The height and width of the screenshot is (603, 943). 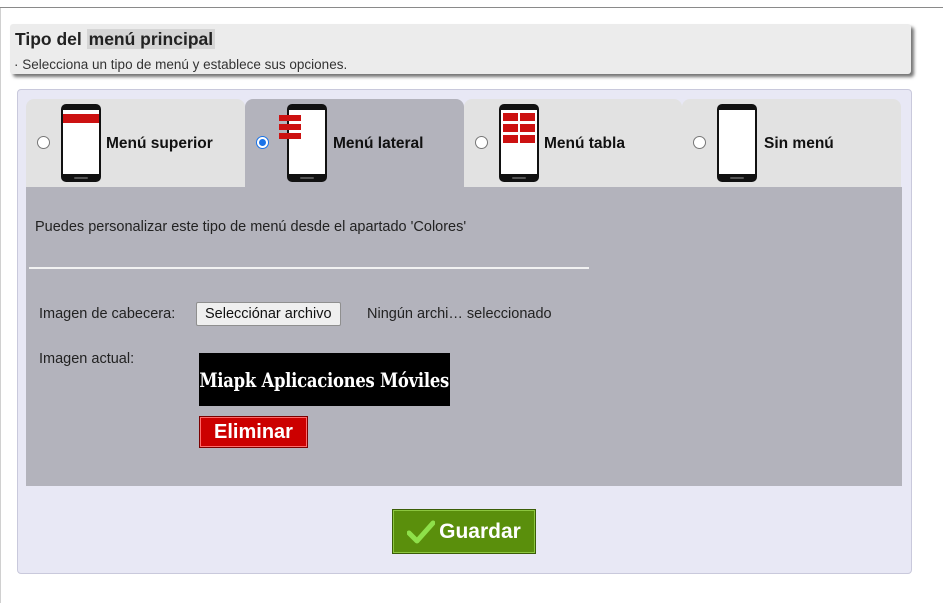 What do you see at coordinates (459, 314) in the screenshot?
I see `file-status: Ningún archi… seleccionado` at bounding box center [459, 314].